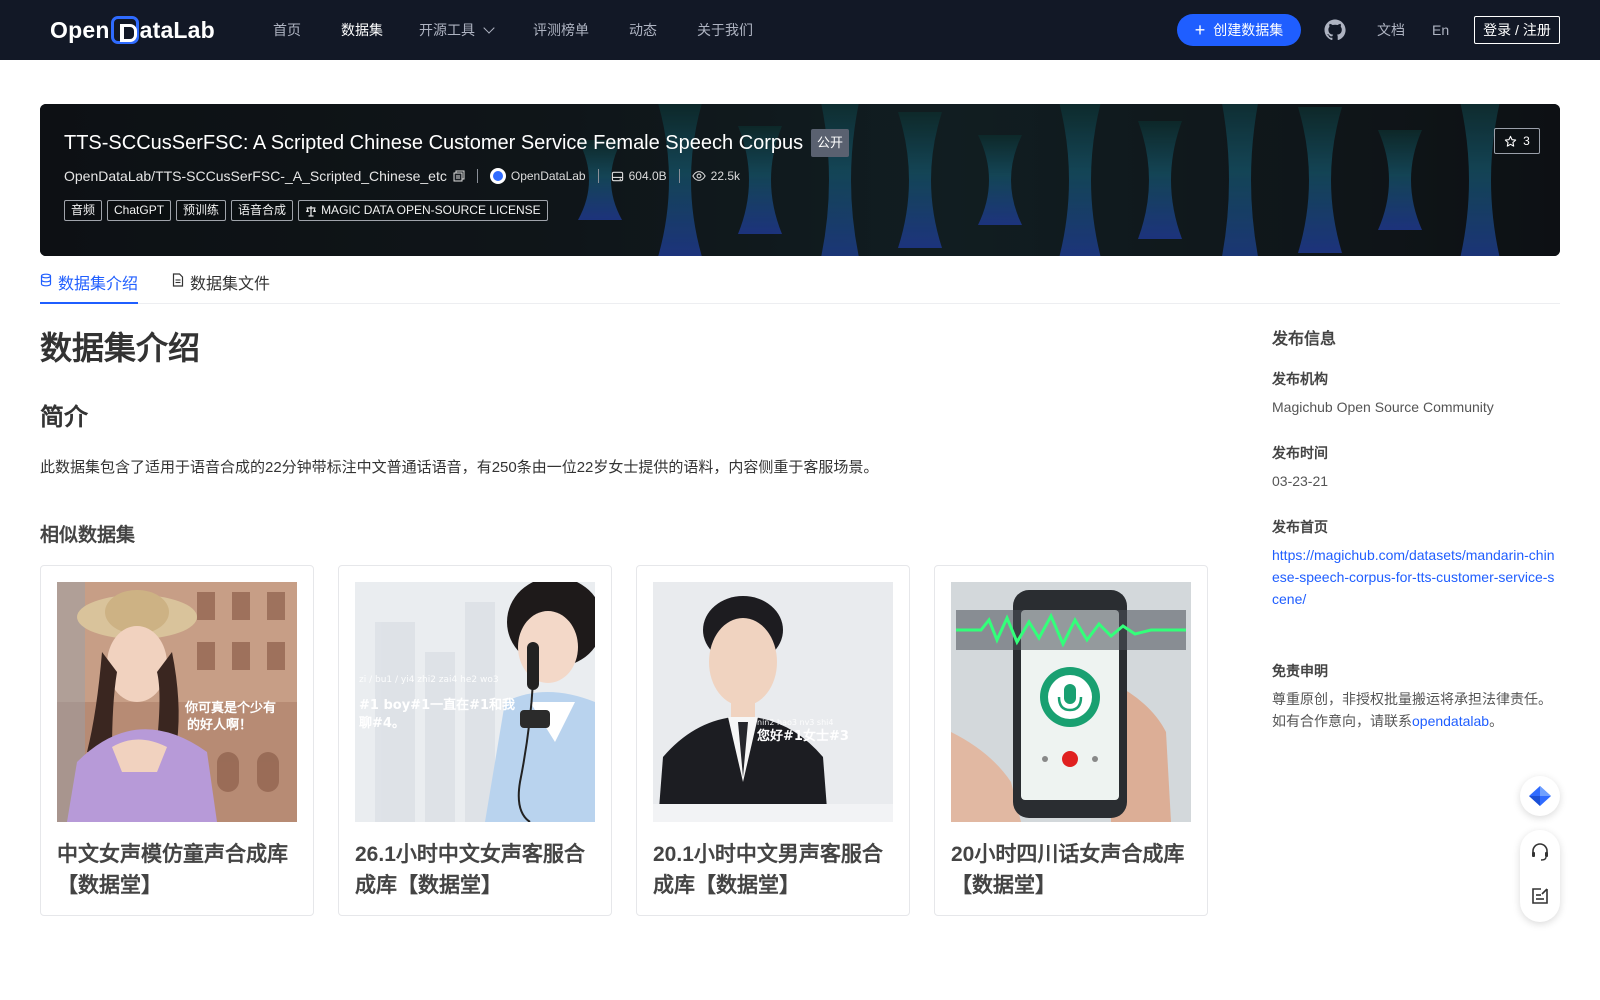 The height and width of the screenshot is (1000, 1600). I want to click on sidebar-heading: 发布信息, so click(1304, 339).